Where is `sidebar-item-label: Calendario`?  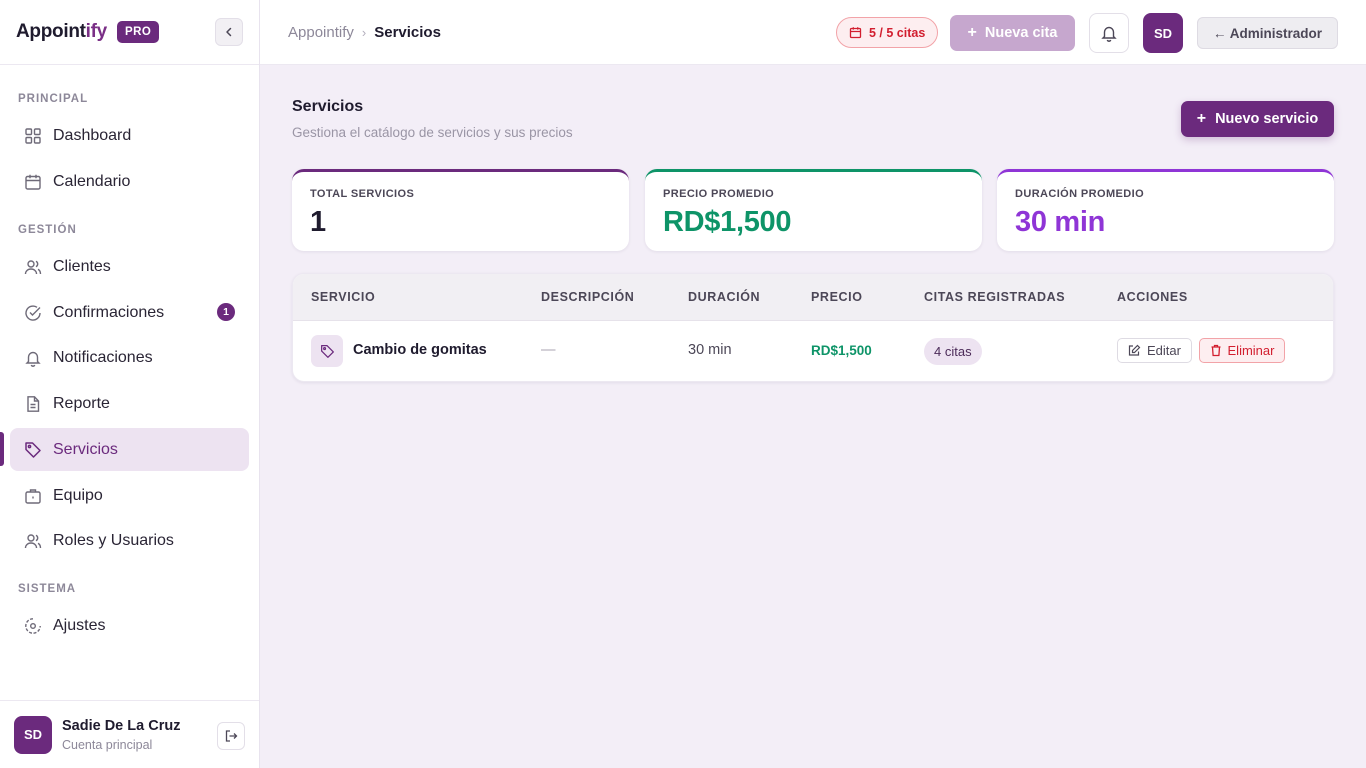 sidebar-item-label: Calendario is located at coordinates (92, 181).